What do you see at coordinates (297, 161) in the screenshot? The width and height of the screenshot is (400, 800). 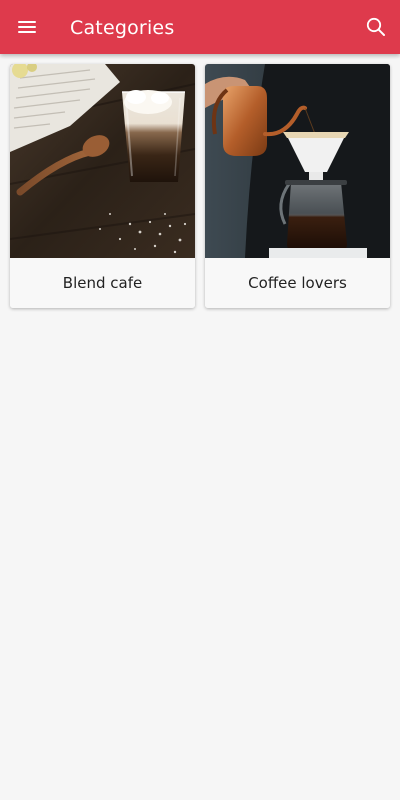 I see `coffee-lovers-image` at bounding box center [297, 161].